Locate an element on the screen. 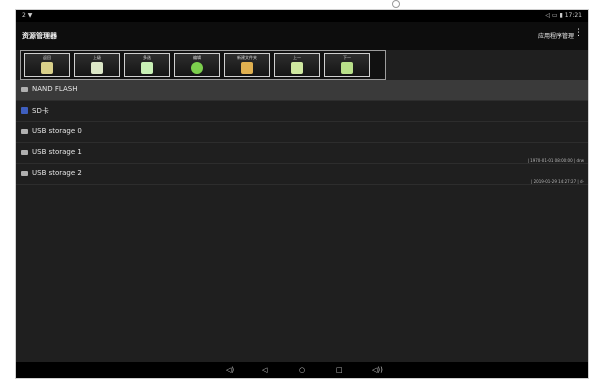 This screenshot has width=600, height=379. toolbar-multiselect-button: 多选 is located at coordinates (147, 65).